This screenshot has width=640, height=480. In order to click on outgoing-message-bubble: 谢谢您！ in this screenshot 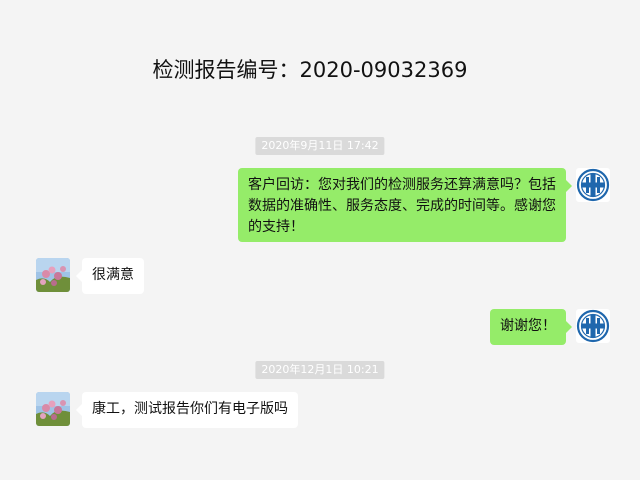, I will do `click(531, 327)`.